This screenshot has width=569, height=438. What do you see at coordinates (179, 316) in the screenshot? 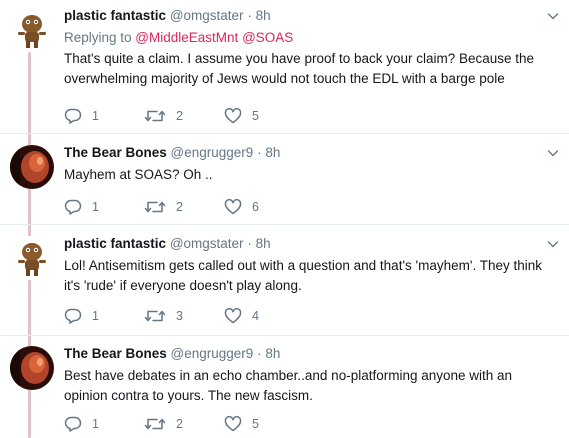
I see `retweet-count: 3` at bounding box center [179, 316].